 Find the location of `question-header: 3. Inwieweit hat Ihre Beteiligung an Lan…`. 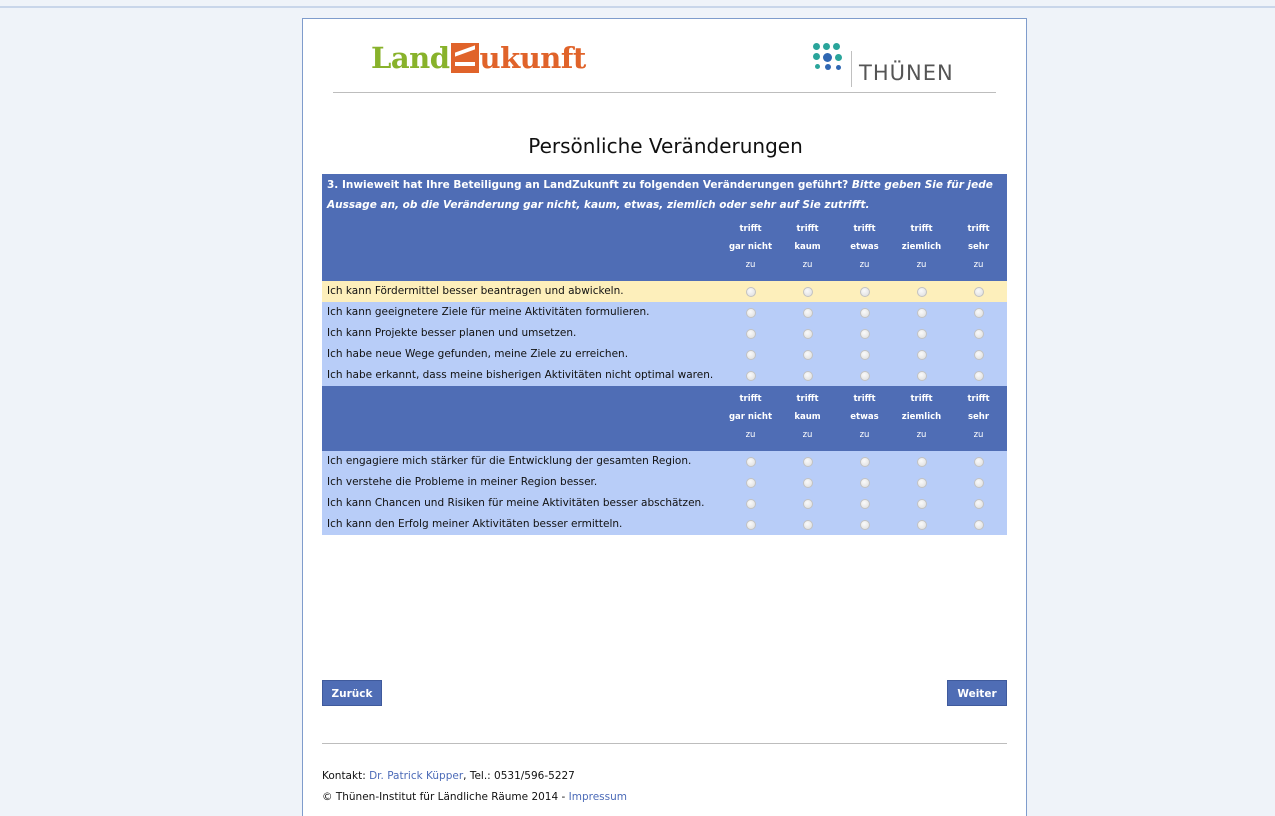

question-header: 3. Inwieweit hat Ihre Beteiligung an Lan… is located at coordinates (664, 195).